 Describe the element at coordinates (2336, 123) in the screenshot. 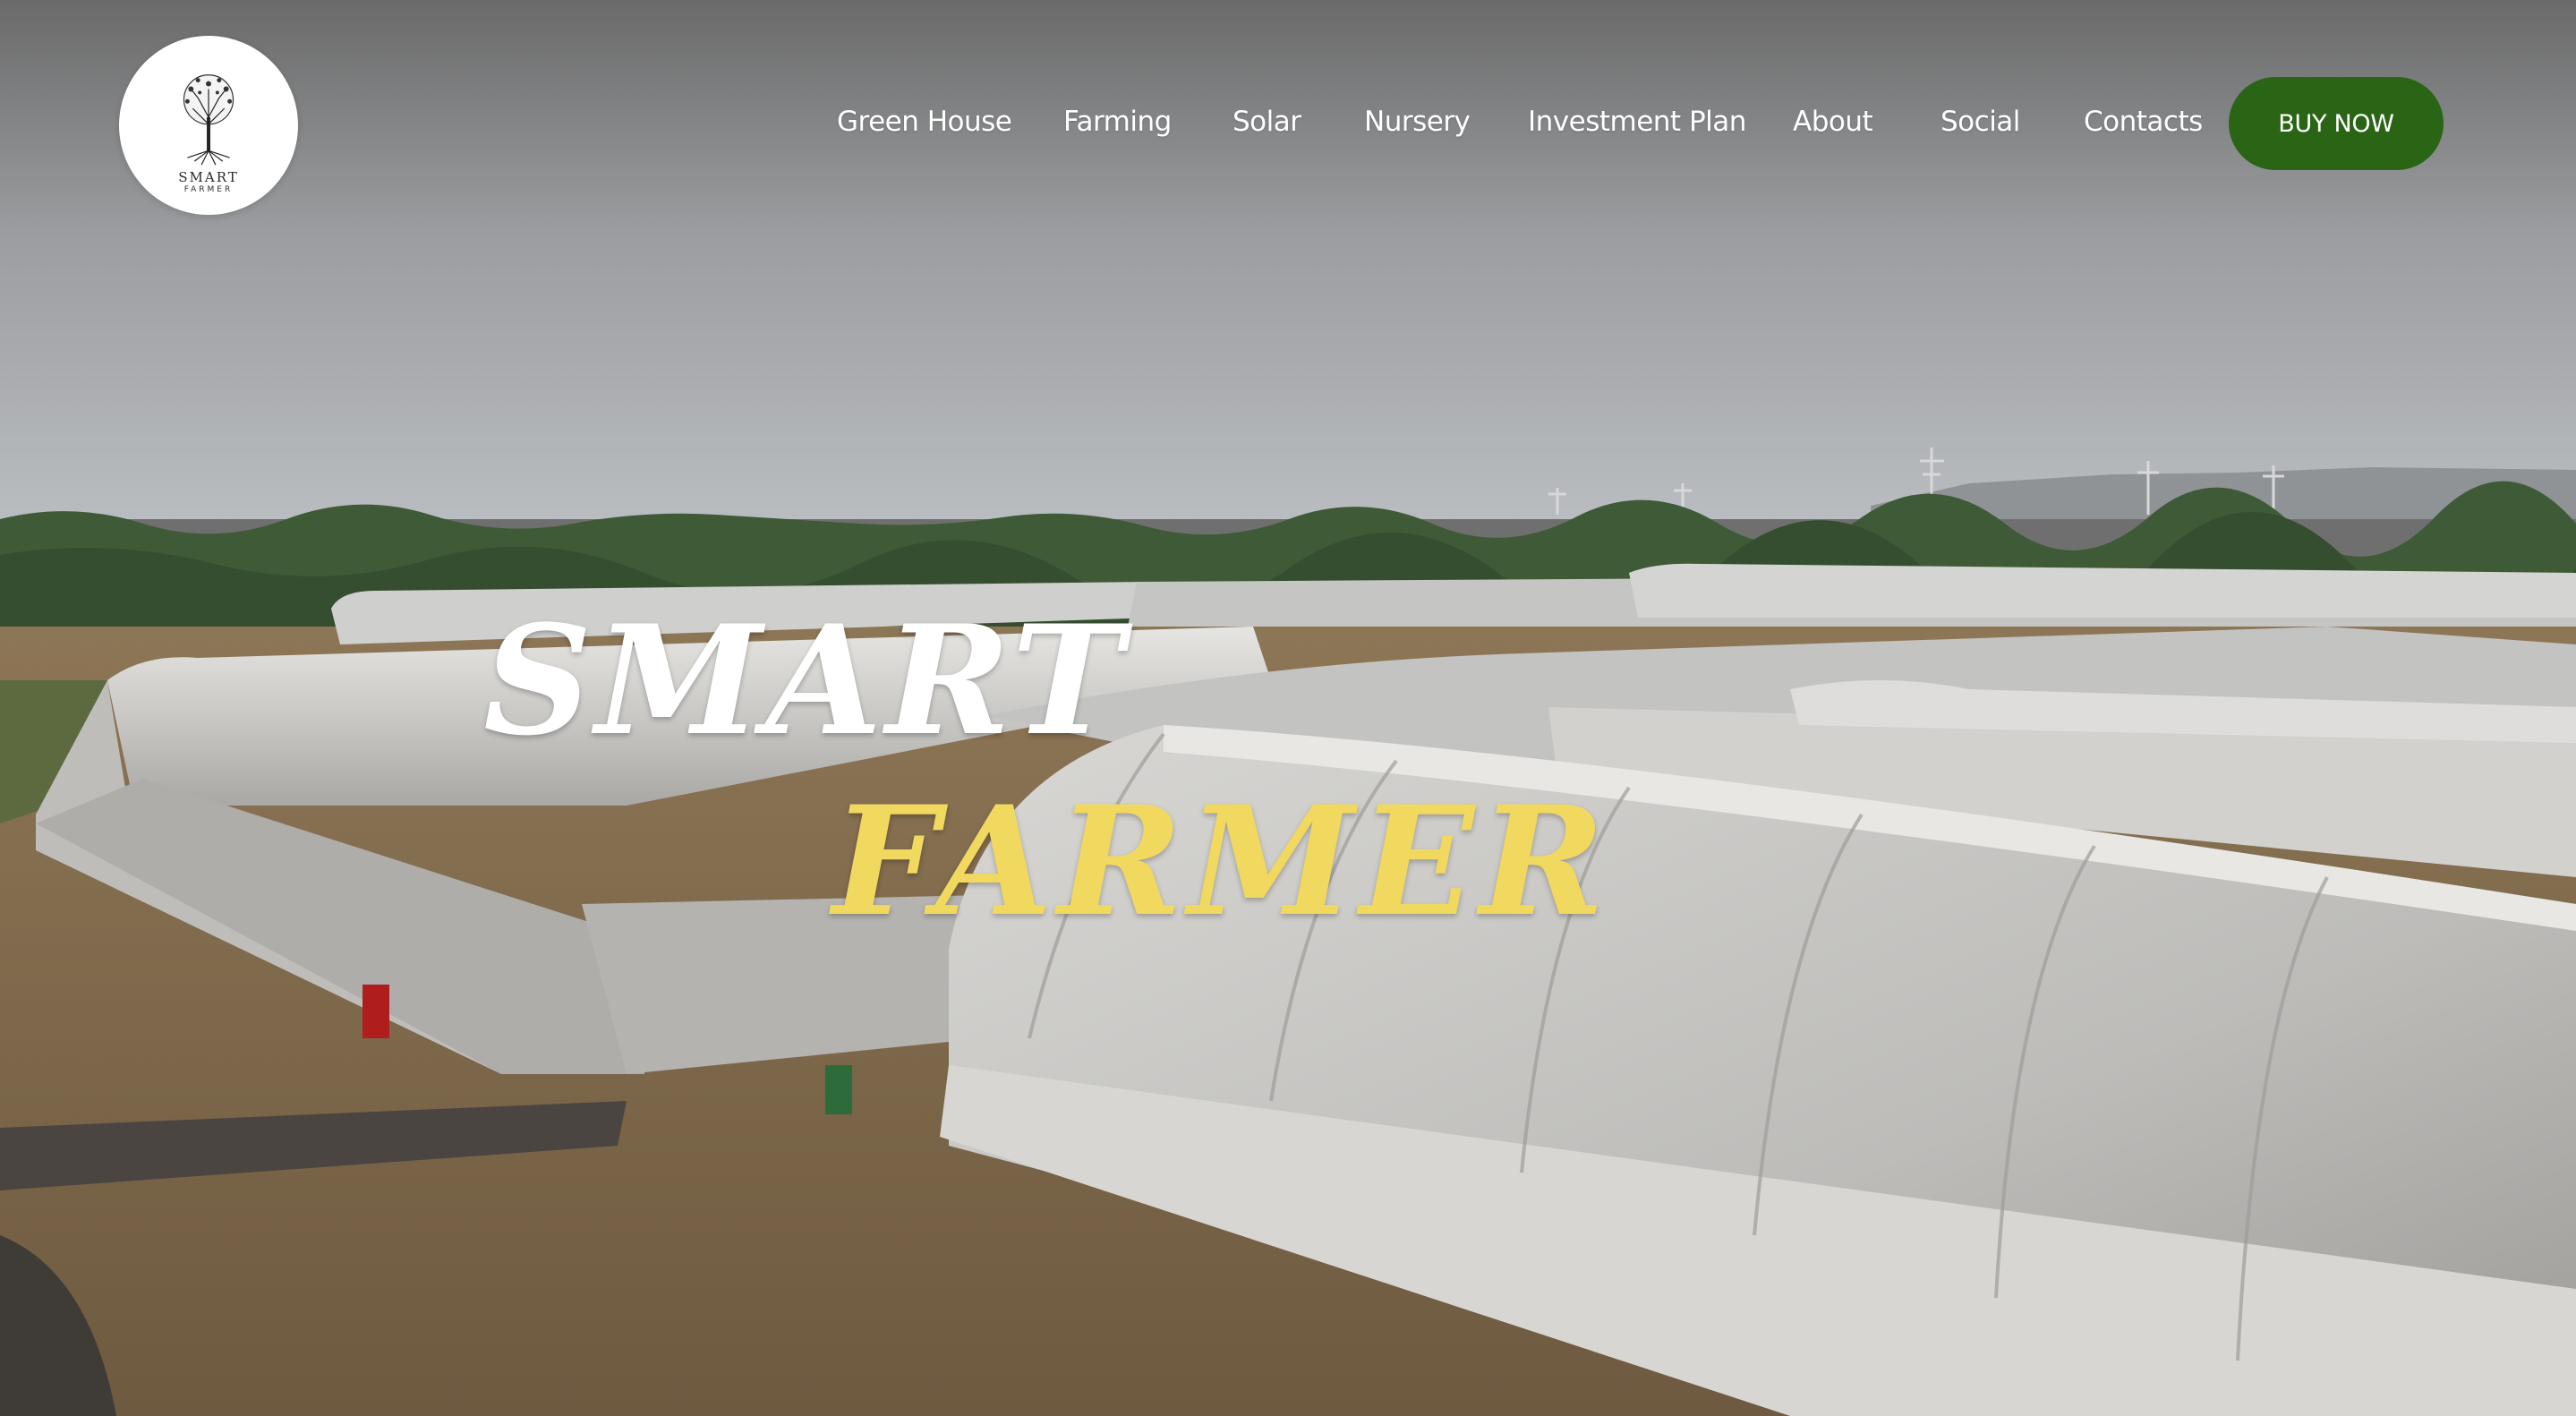

I see `buy-now-button: BUY NOW` at that location.